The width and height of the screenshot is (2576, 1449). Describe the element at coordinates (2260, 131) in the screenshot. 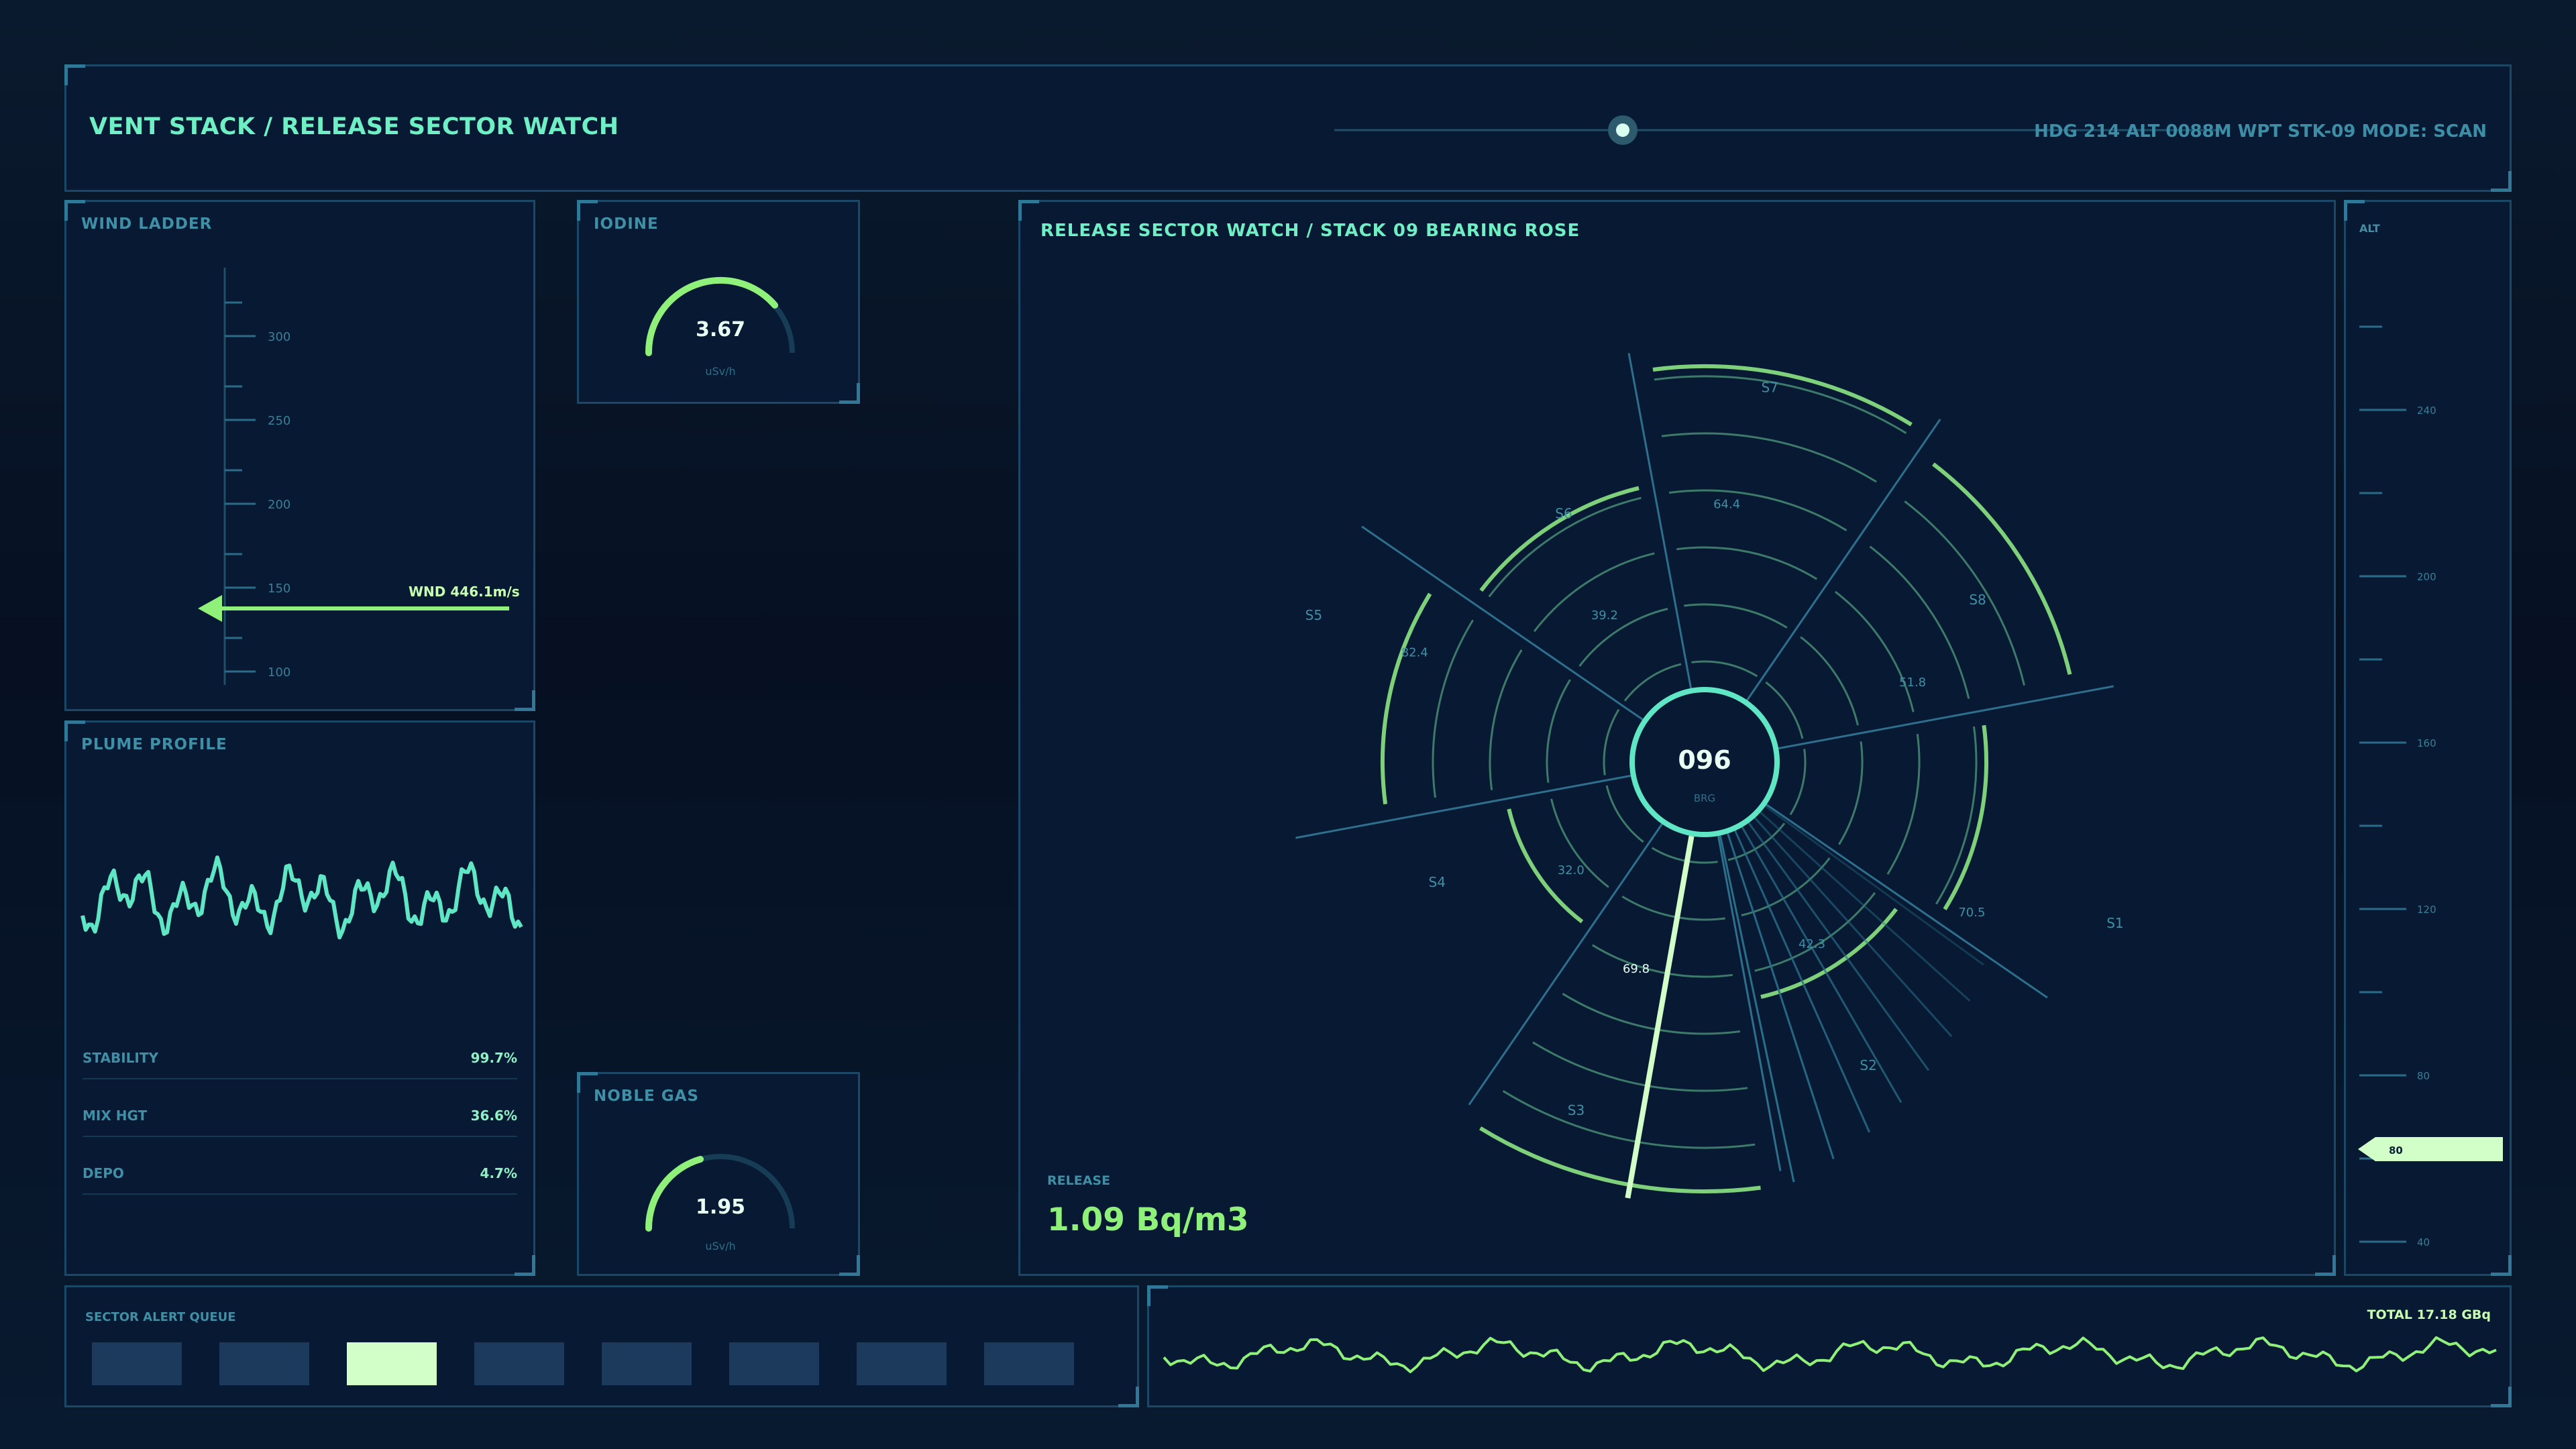

I see `status-readout: HDG 214 ALT 0088M WPT STK-09 MODE: SCAN` at that location.